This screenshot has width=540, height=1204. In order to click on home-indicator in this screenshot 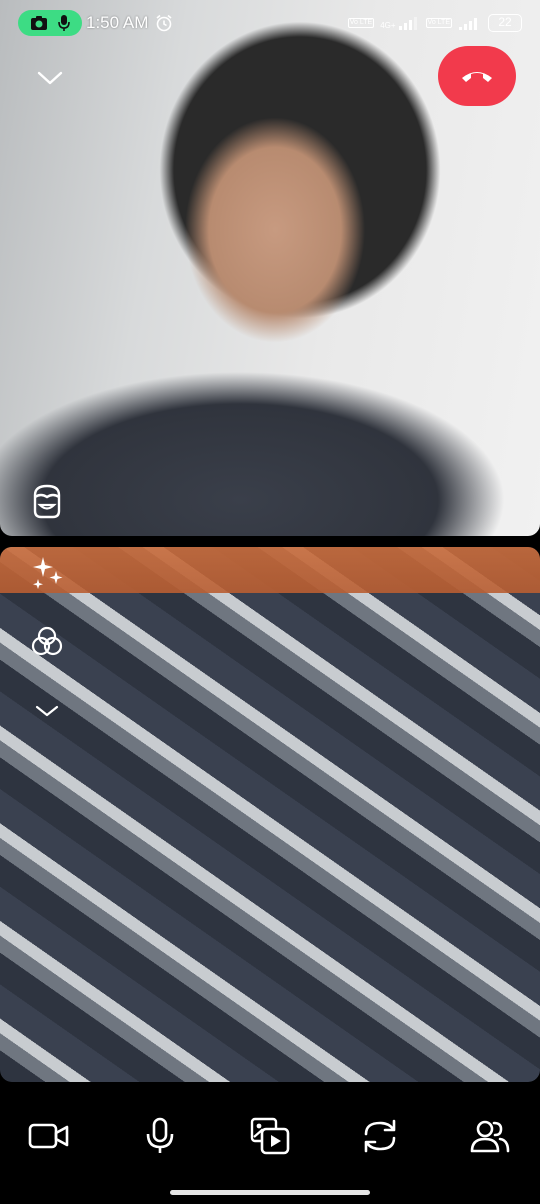, I will do `click(270, 1192)`.